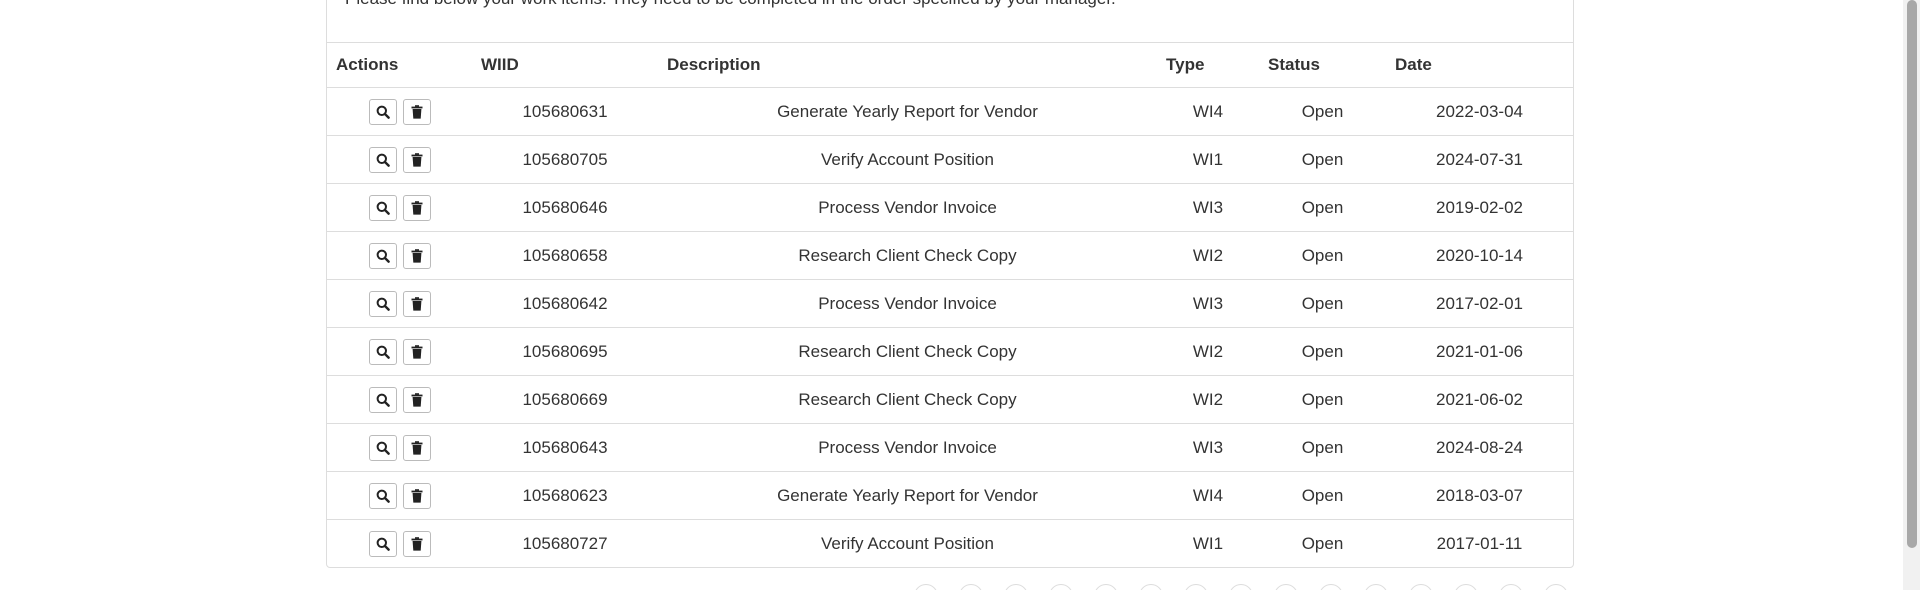  What do you see at coordinates (565, 303) in the screenshot?
I see `wiid-cell: 105680642` at bounding box center [565, 303].